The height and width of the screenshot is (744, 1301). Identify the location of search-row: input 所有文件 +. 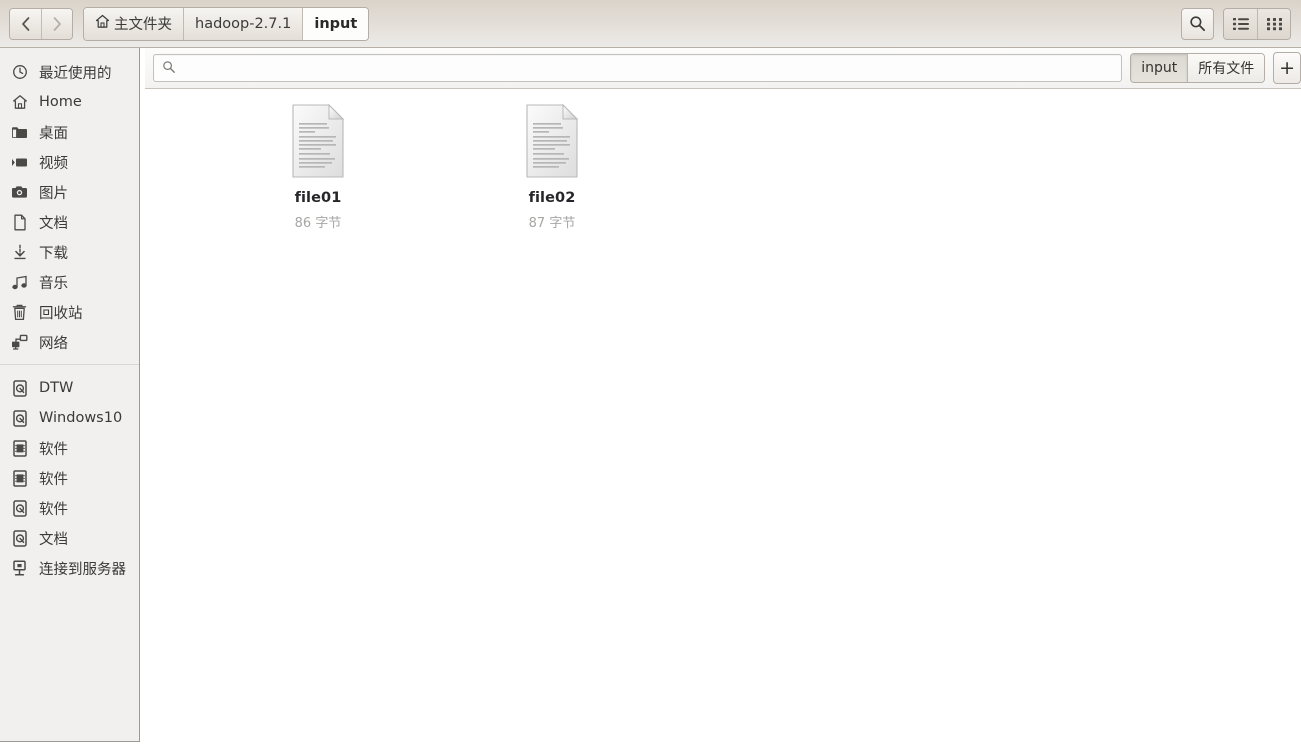
(723, 68).